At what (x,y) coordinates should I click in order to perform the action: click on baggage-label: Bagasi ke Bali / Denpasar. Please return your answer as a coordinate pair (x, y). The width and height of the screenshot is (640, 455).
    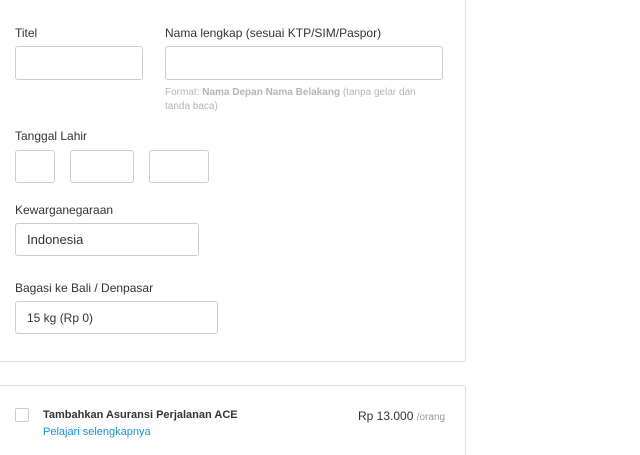
    Looking at the image, I should click on (84, 288).